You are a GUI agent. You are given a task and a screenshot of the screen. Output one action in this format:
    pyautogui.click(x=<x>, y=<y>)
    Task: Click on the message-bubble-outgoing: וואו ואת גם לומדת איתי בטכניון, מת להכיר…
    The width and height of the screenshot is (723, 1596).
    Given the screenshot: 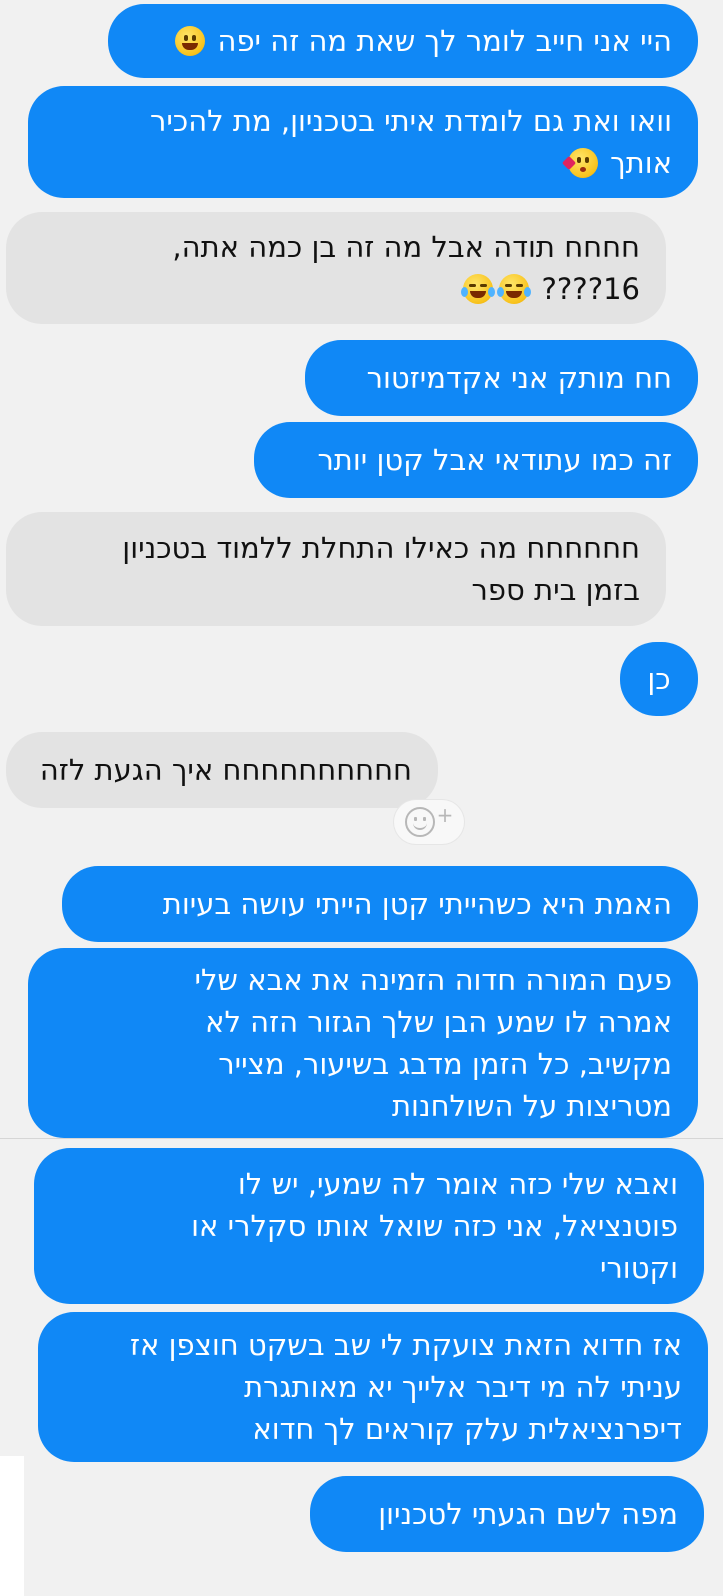 What is the action you would take?
    pyautogui.click(x=363, y=142)
    